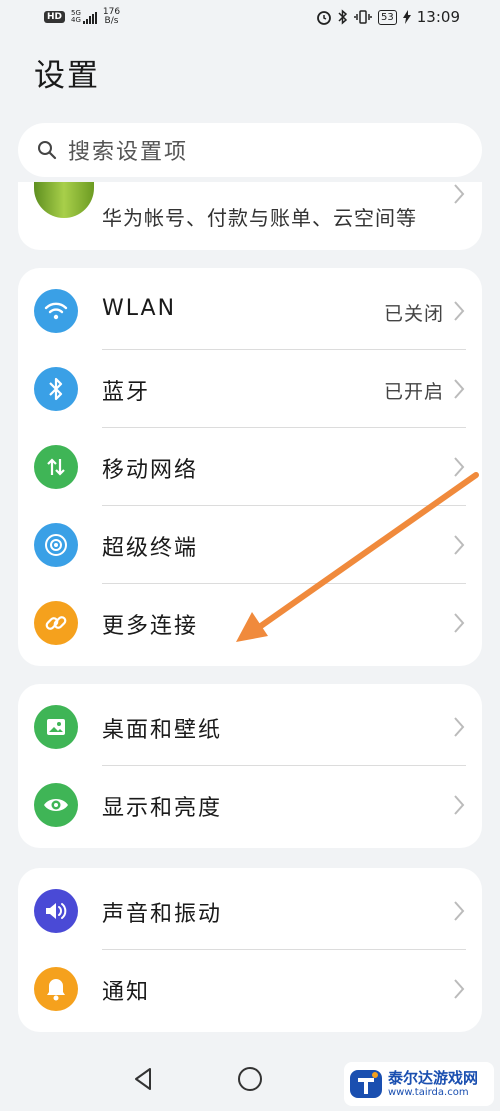 The width and height of the screenshot is (500, 1111). I want to click on signal-4g-label: 4G, so click(76, 20).